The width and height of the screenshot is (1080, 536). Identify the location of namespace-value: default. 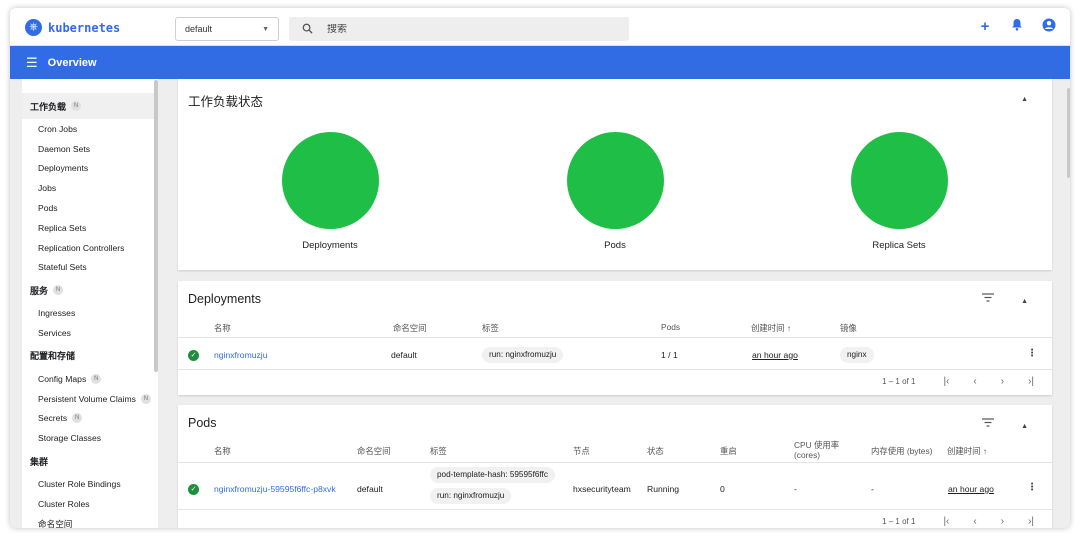
(199, 29).